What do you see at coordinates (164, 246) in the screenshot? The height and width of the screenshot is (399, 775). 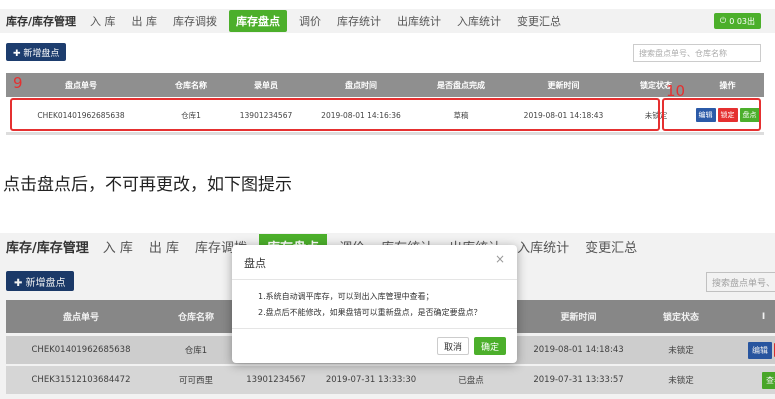 I see `tab-outbound-2: 出 库` at bounding box center [164, 246].